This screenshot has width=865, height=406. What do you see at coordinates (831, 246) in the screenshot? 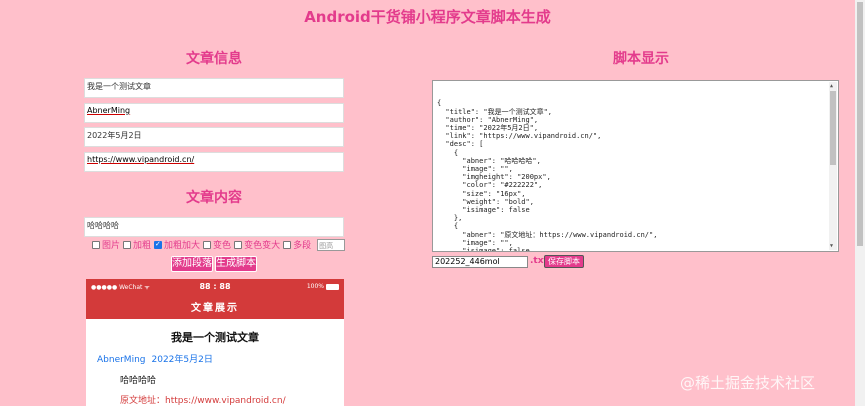
I see `scroll-down-icon: ▼` at bounding box center [831, 246].